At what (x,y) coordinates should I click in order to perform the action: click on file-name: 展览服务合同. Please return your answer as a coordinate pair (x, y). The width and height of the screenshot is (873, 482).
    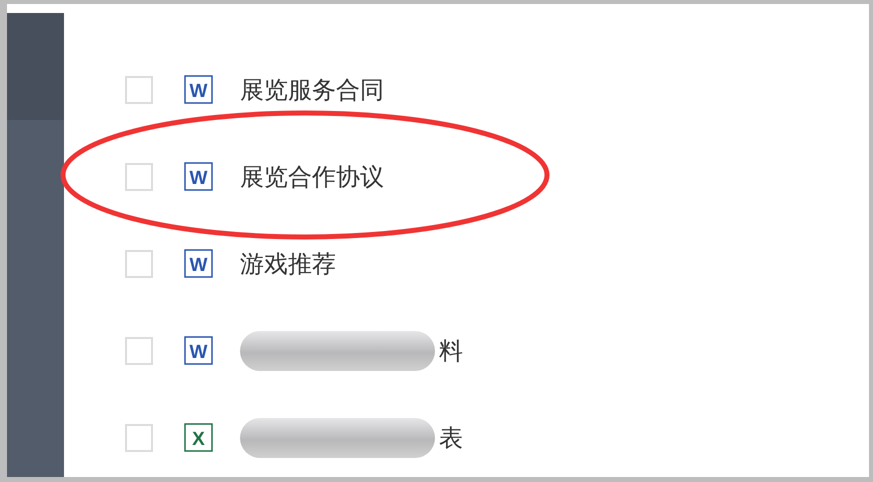
    Looking at the image, I should click on (312, 90).